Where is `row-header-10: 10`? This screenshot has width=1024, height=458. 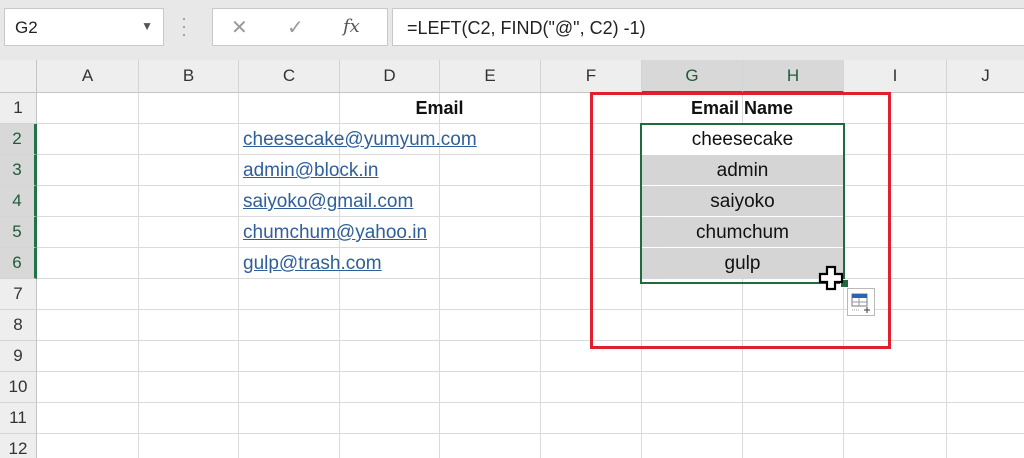 row-header-10: 10 is located at coordinates (18, 387).